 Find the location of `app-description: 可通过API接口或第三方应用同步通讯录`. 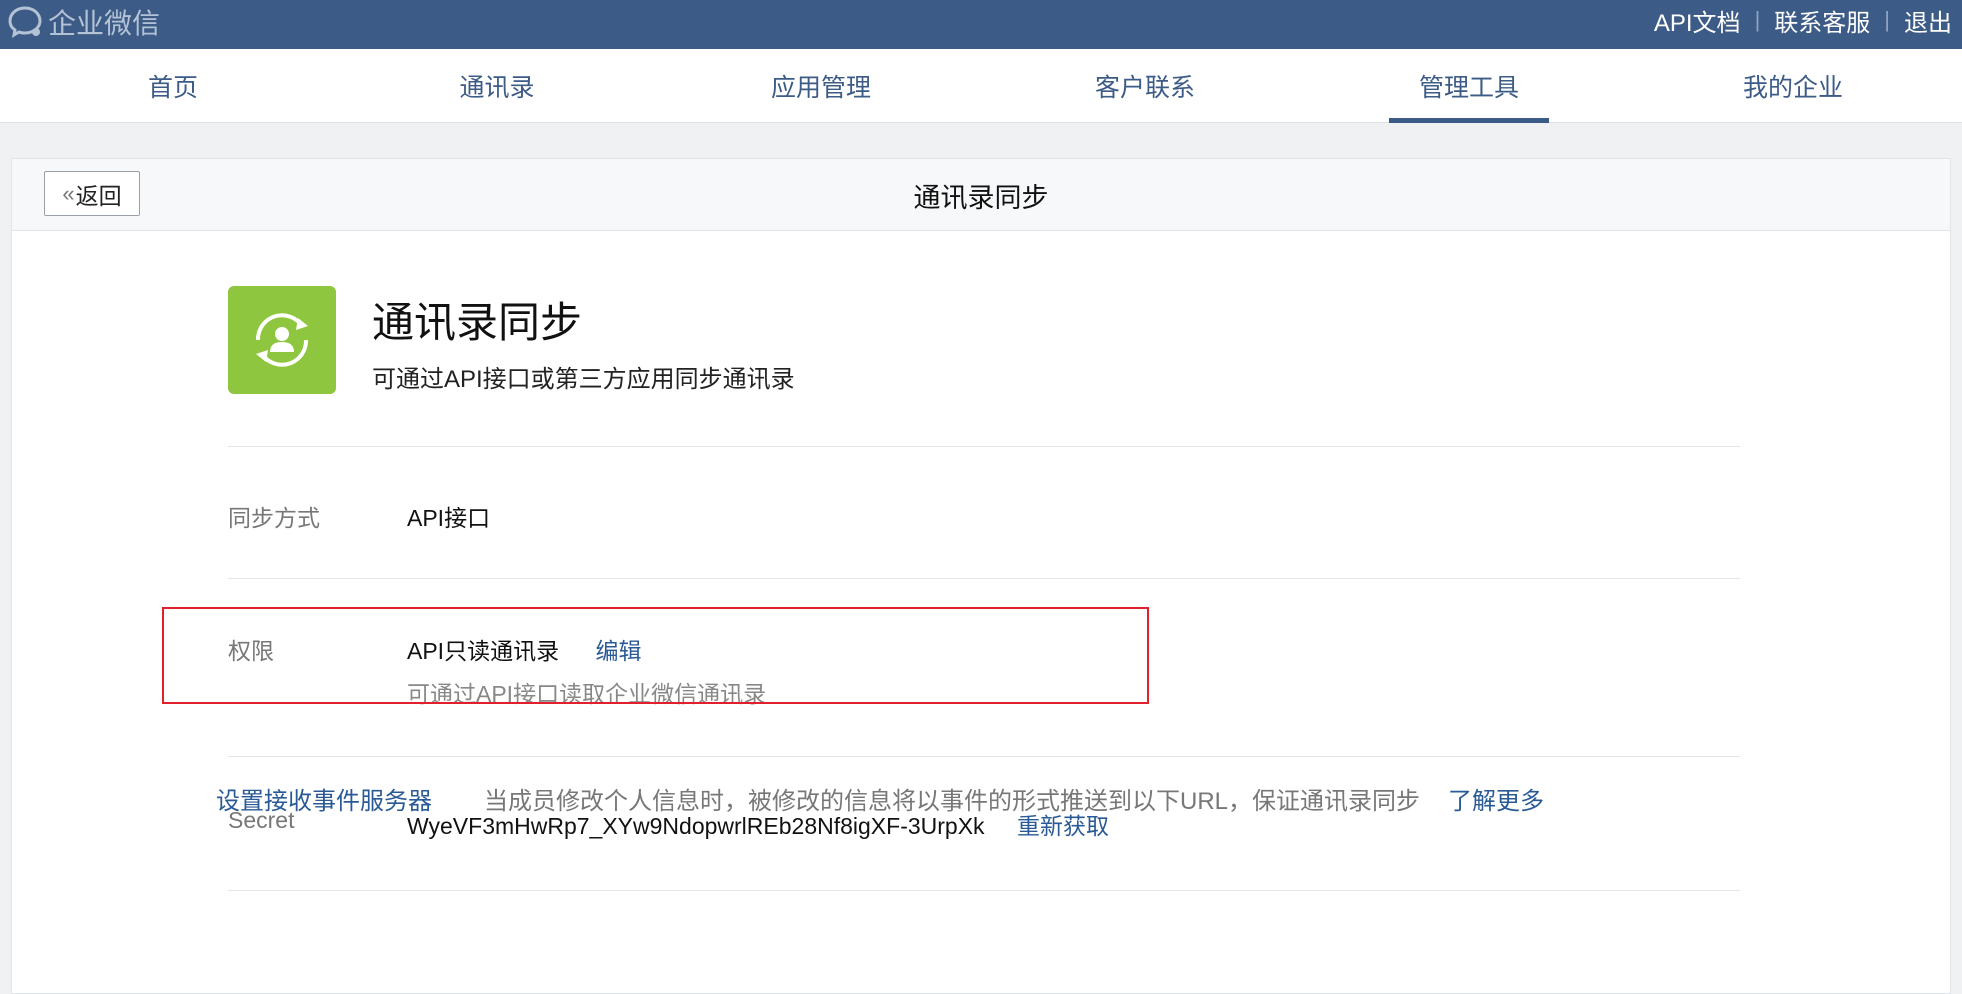

app-description: 可通过API接口或第三方应用同步通讯录 is located at coordinates (583, 379).